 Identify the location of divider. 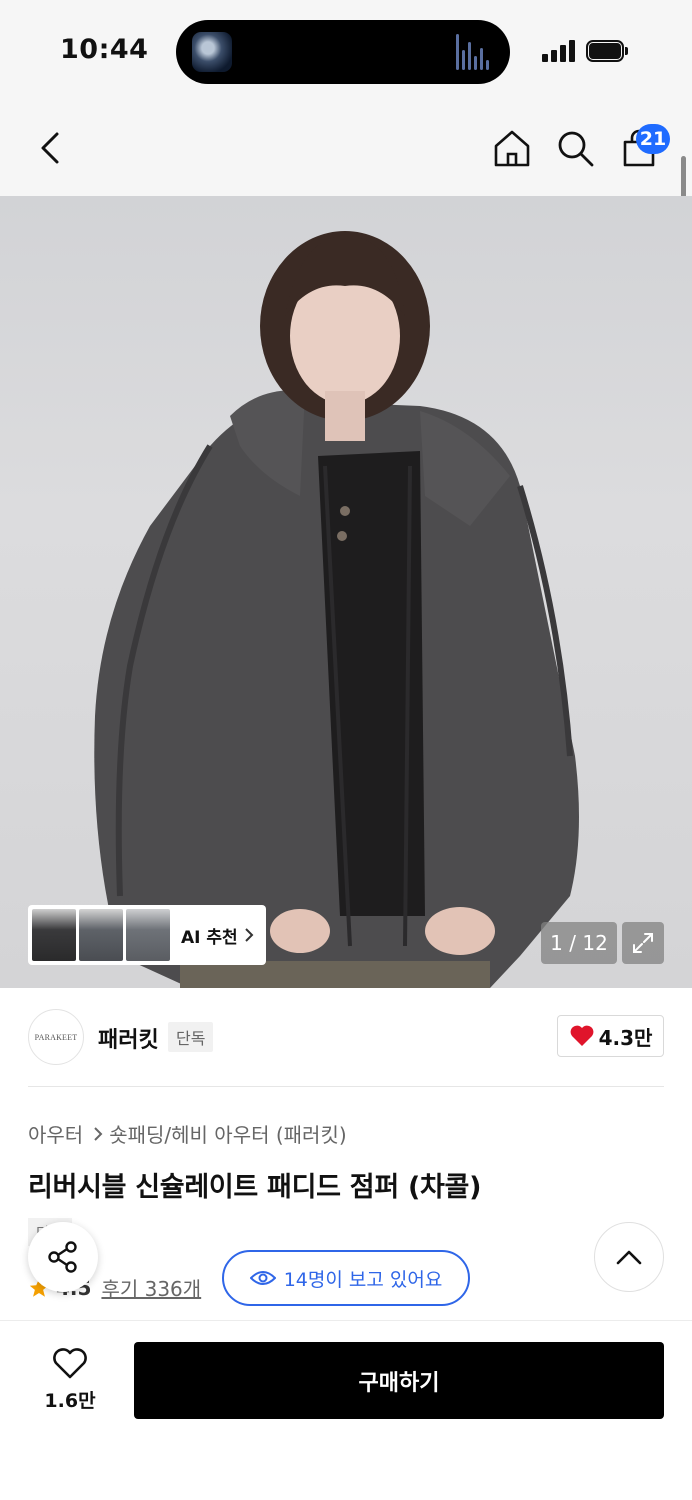
(346, 1086).